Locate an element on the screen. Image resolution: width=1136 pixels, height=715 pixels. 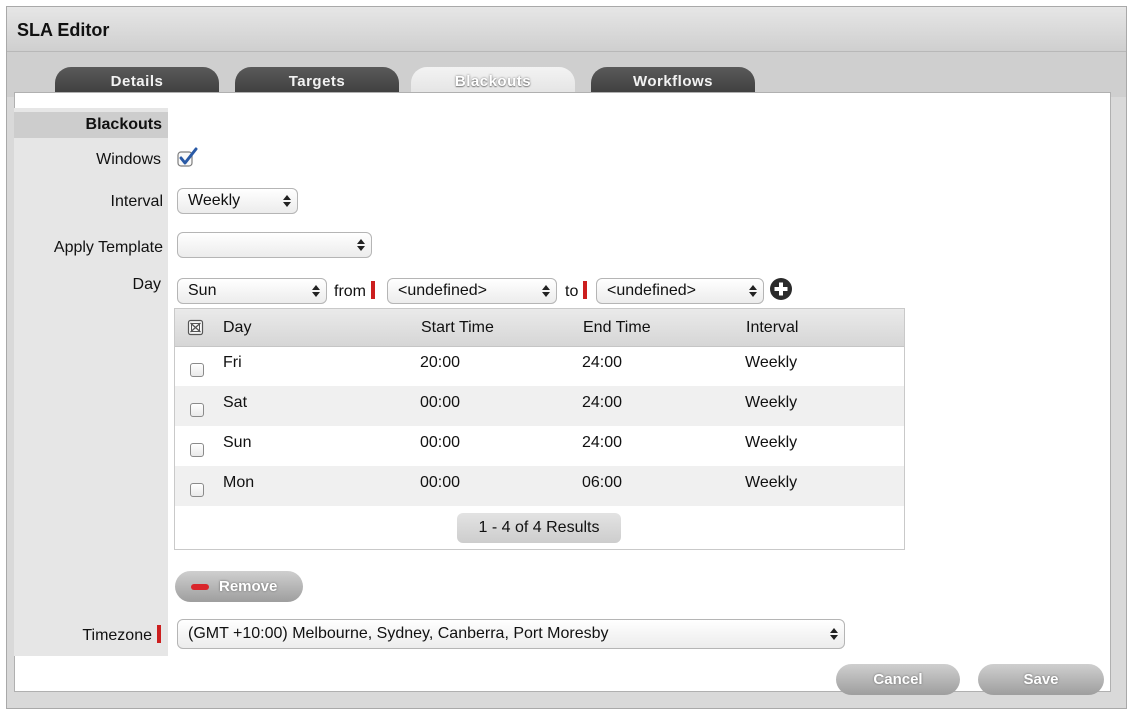
to-time-select-value: <undefined> is located at coordinates (651, 290).